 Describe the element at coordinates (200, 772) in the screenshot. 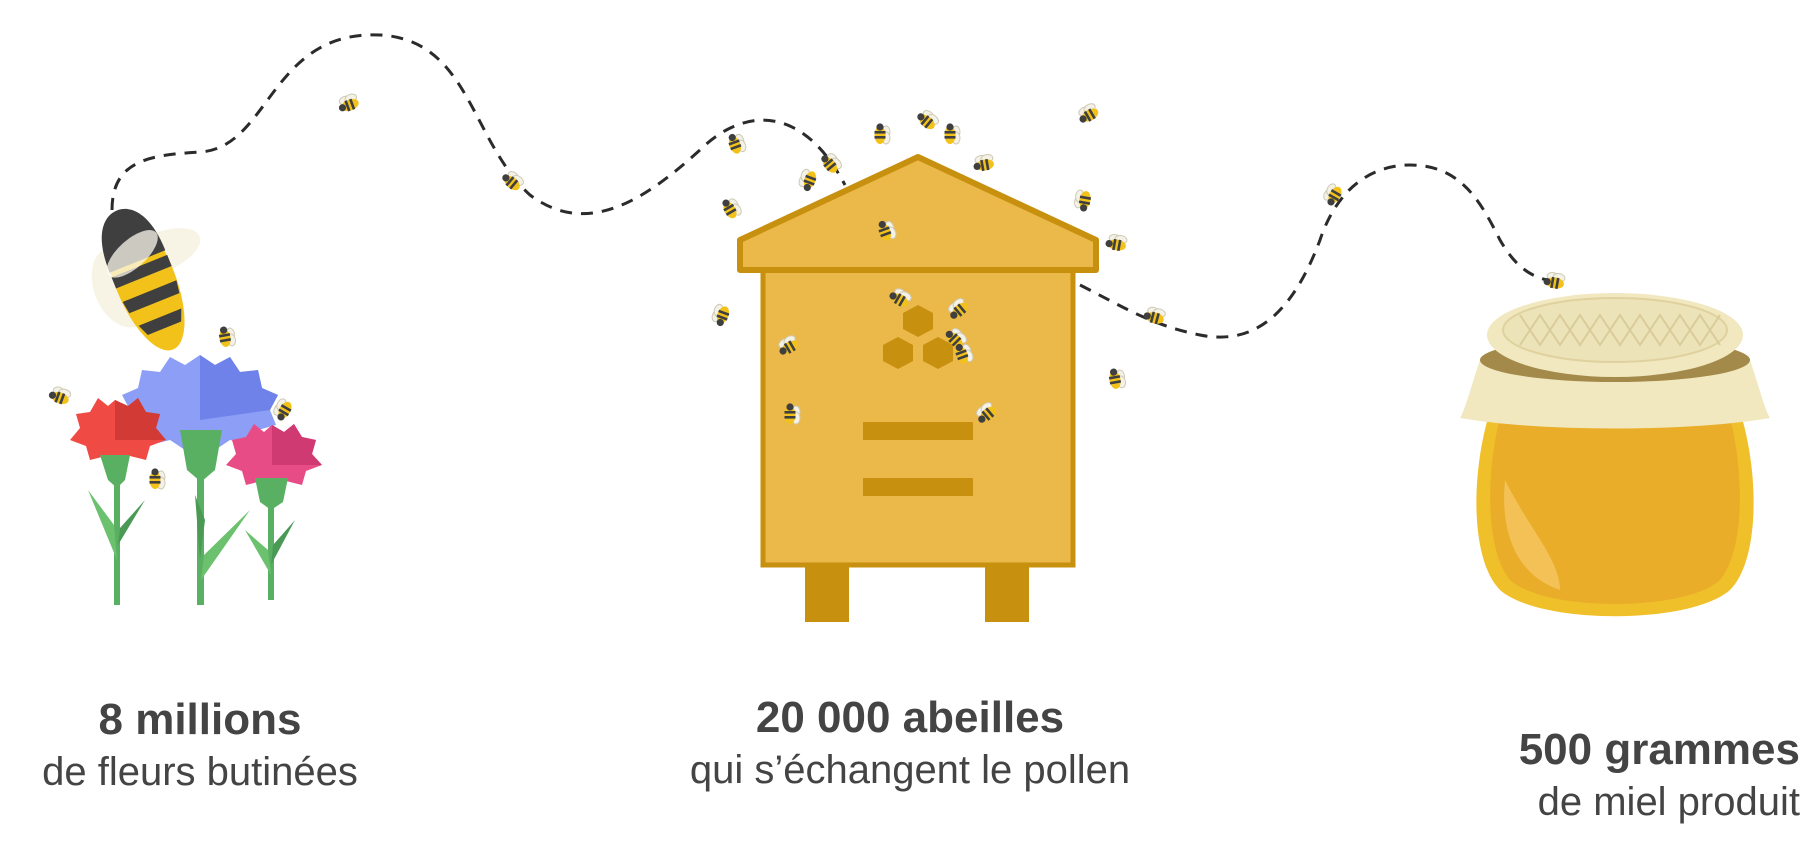

I see `stat-description: de fleurs butinées` at that location.